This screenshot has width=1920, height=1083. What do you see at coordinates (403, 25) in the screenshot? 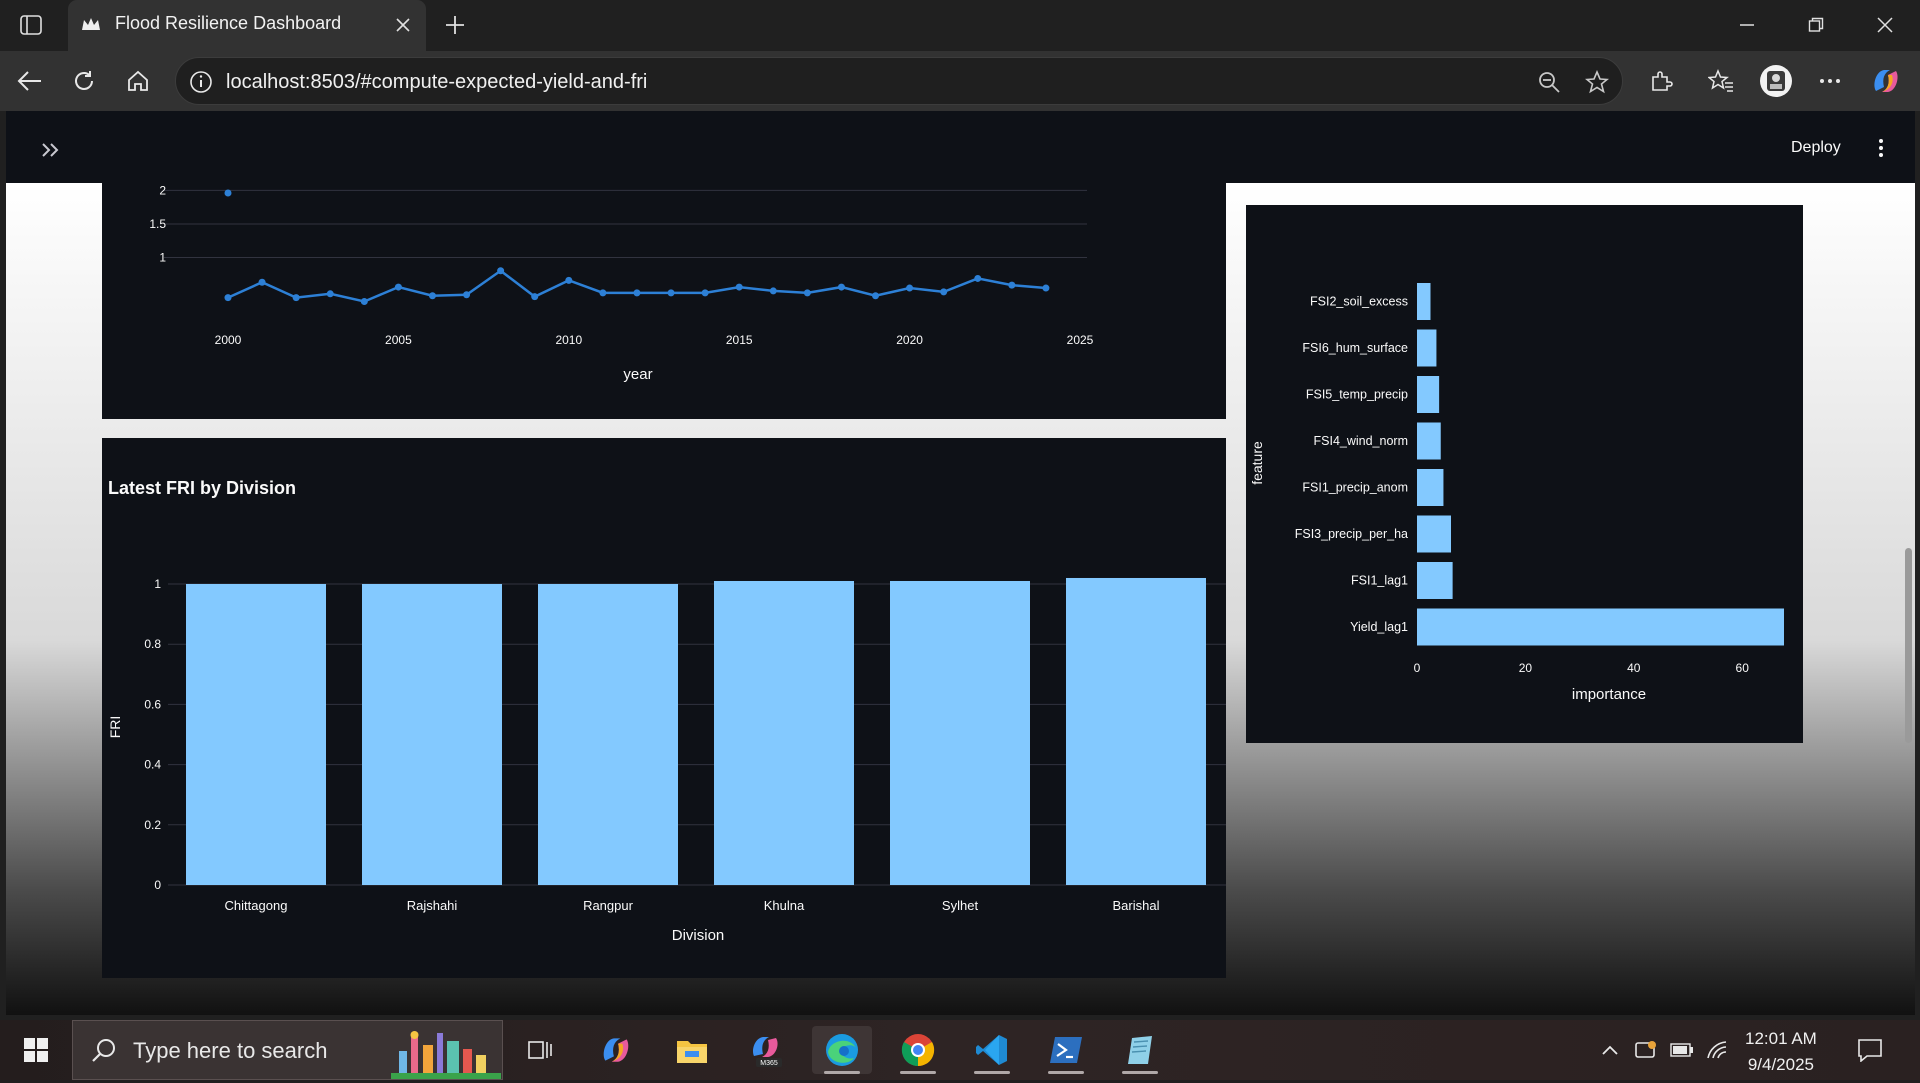
I see `close-tab-icon` at bounding box center [403, 25].